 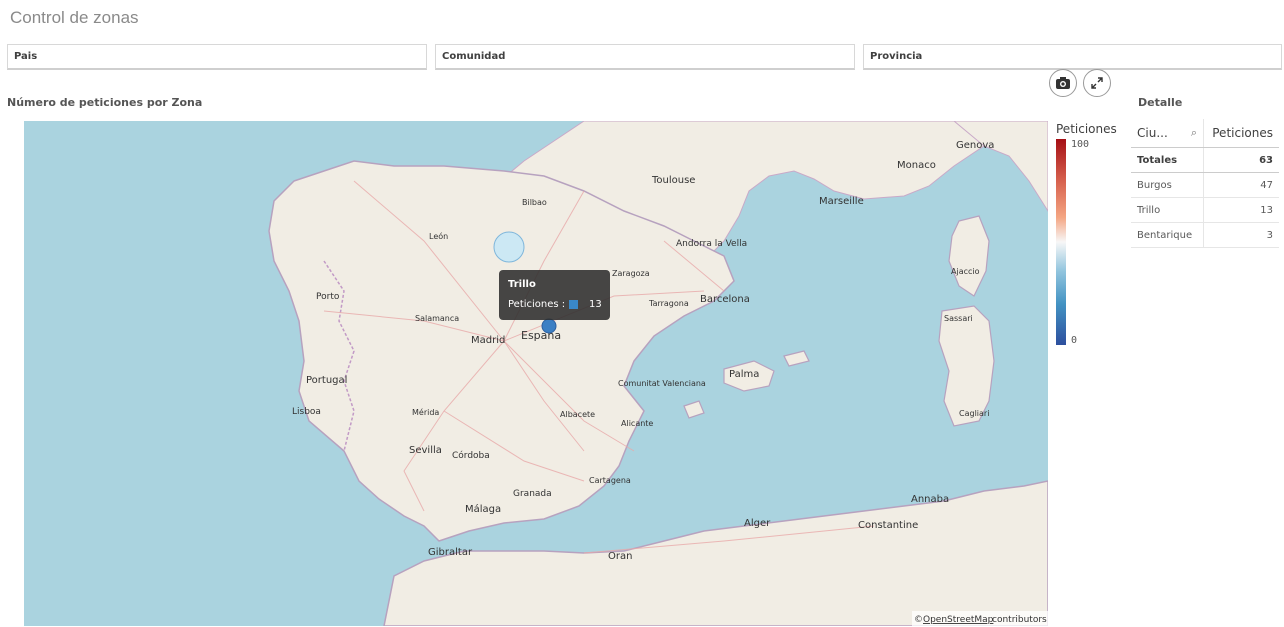 What do you see at coordinates (217, 57) in the screenshot?
I see `filter-pais: Pais` at bounding box center [217, 57].